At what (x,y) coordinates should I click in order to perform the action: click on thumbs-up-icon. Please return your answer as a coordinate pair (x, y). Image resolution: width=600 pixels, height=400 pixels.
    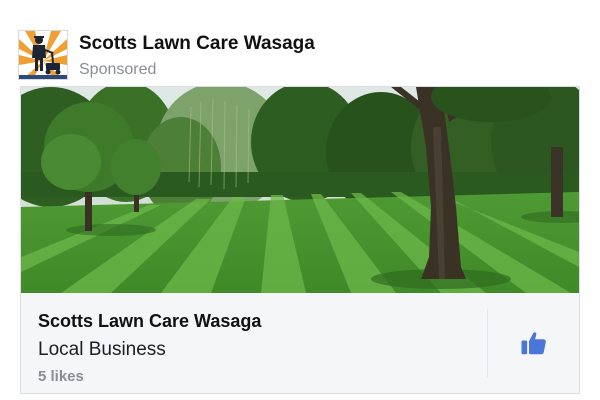
    Looking at the image, I should click on (533, 343).